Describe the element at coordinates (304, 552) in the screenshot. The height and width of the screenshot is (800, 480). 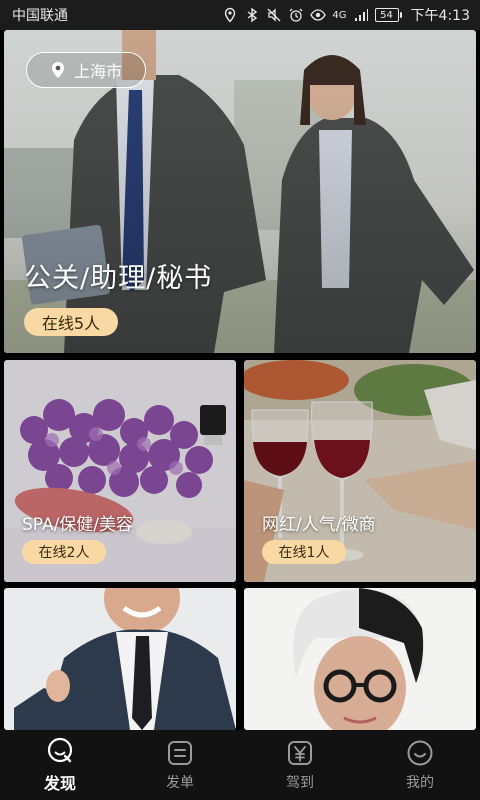
I see `online-count-badge: 在线1人` at that location.